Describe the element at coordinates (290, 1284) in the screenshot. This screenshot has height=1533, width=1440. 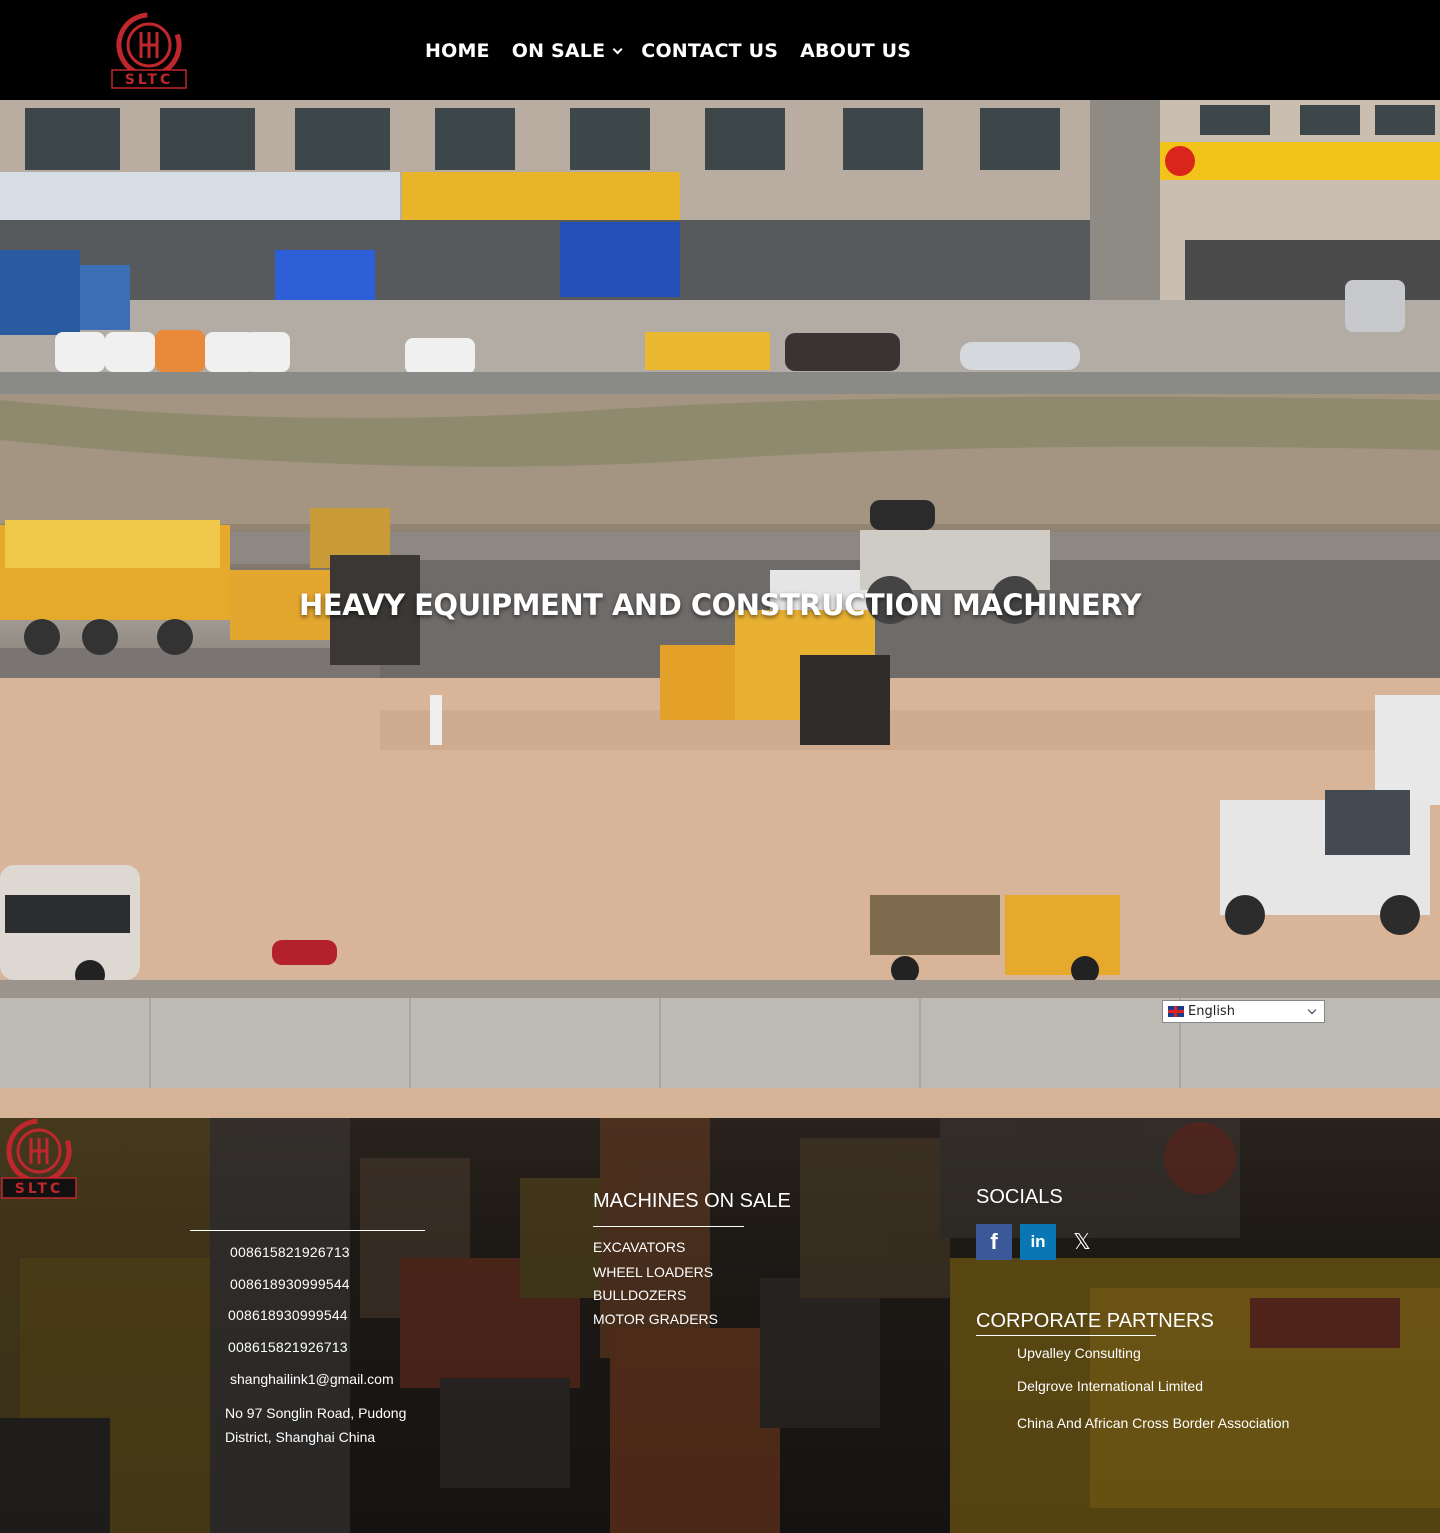
I see `phone-2: 008618930999544` at that location.